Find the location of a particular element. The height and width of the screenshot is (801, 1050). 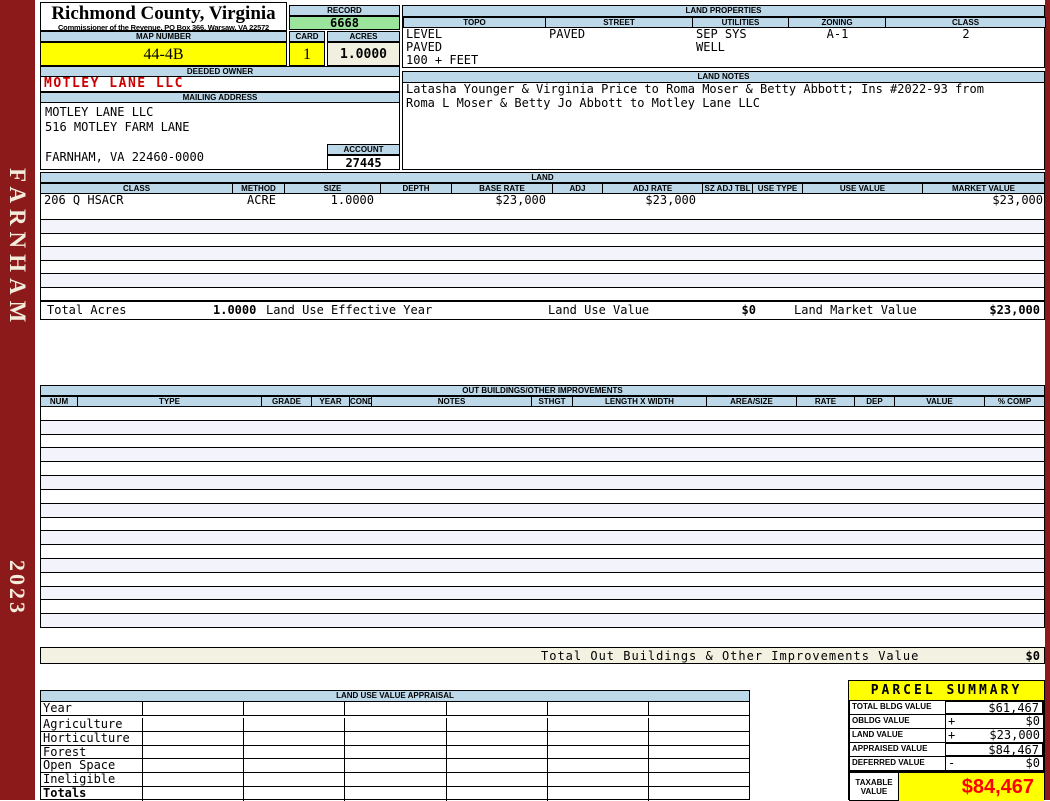

mailing-address-label: MAILING ADDRESS is located at coordinates (220, 97).